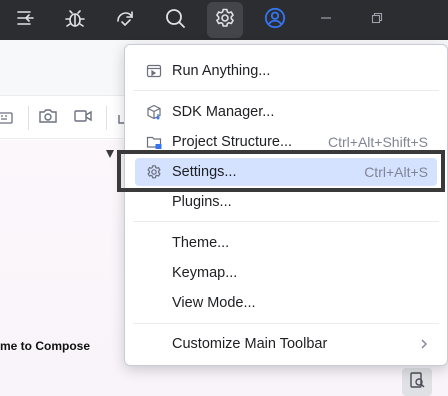 The image size is (448, 396). What do you see at coordinates (9, 118) in the screenshot?
I see `device-icon` at bounding box center [9, 118].